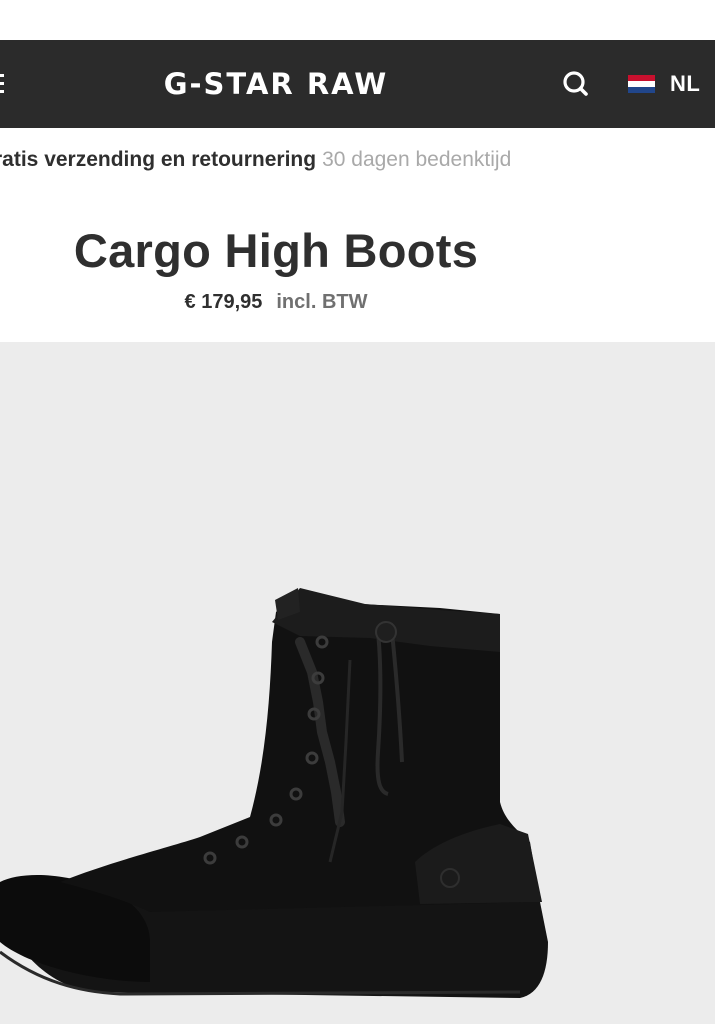  What do you see at coordinates (223, 302) in the screenshot?
I see `product-price: € 179,95` at bounding box center [223, 302].